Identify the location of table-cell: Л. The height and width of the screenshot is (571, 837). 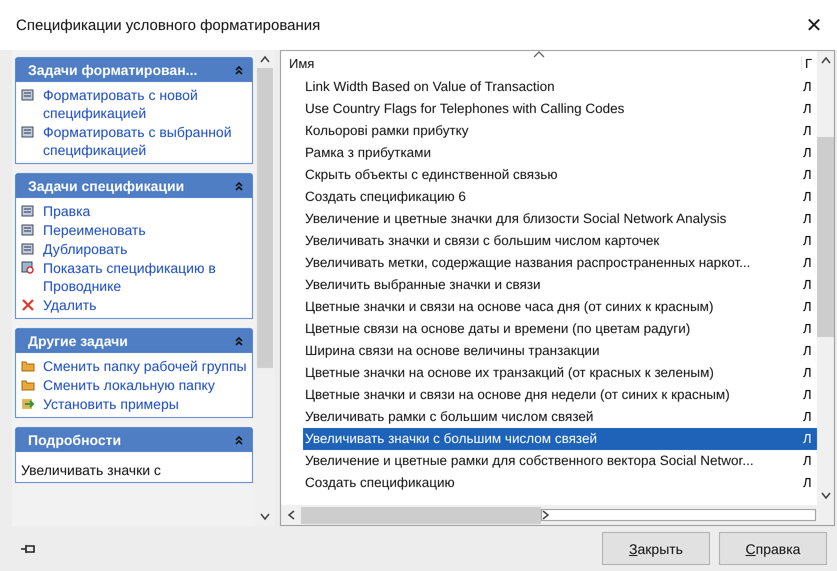
(809, 439).